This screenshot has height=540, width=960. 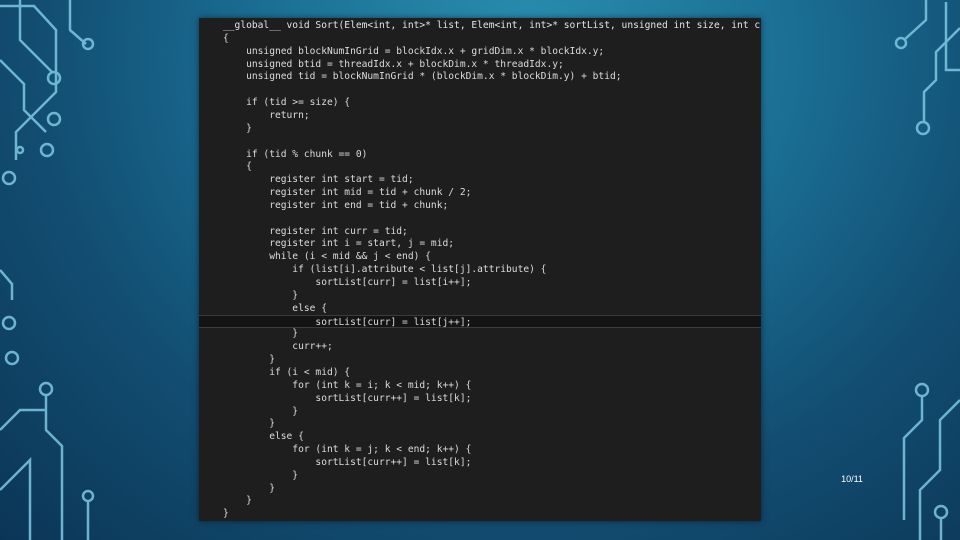 I want to click on code-line: for (int k = i; k < mid; k++) {, so click(x=480, y=385).